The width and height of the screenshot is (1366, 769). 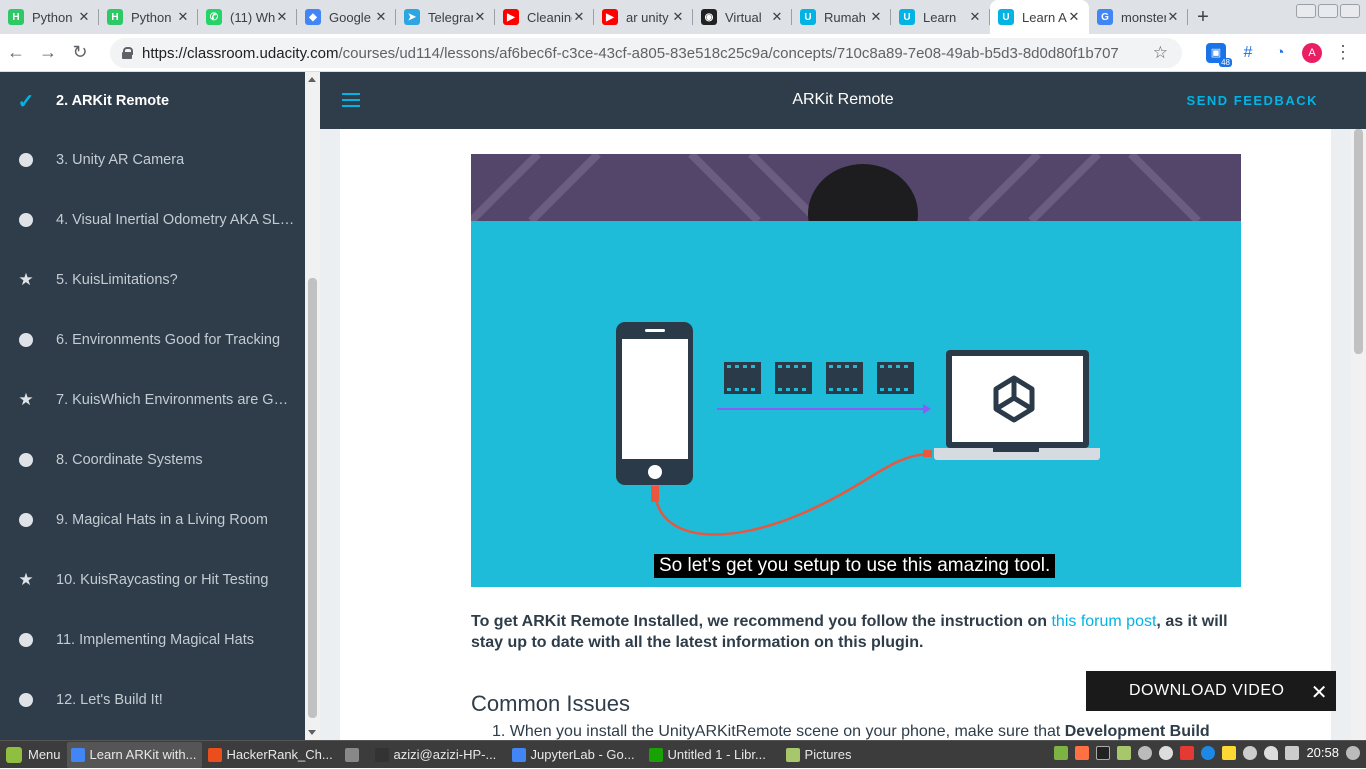 What do you see at coordinates (1124, 752) in the screenshot?
I see `files-icon` at bounding box center [1124, 752].